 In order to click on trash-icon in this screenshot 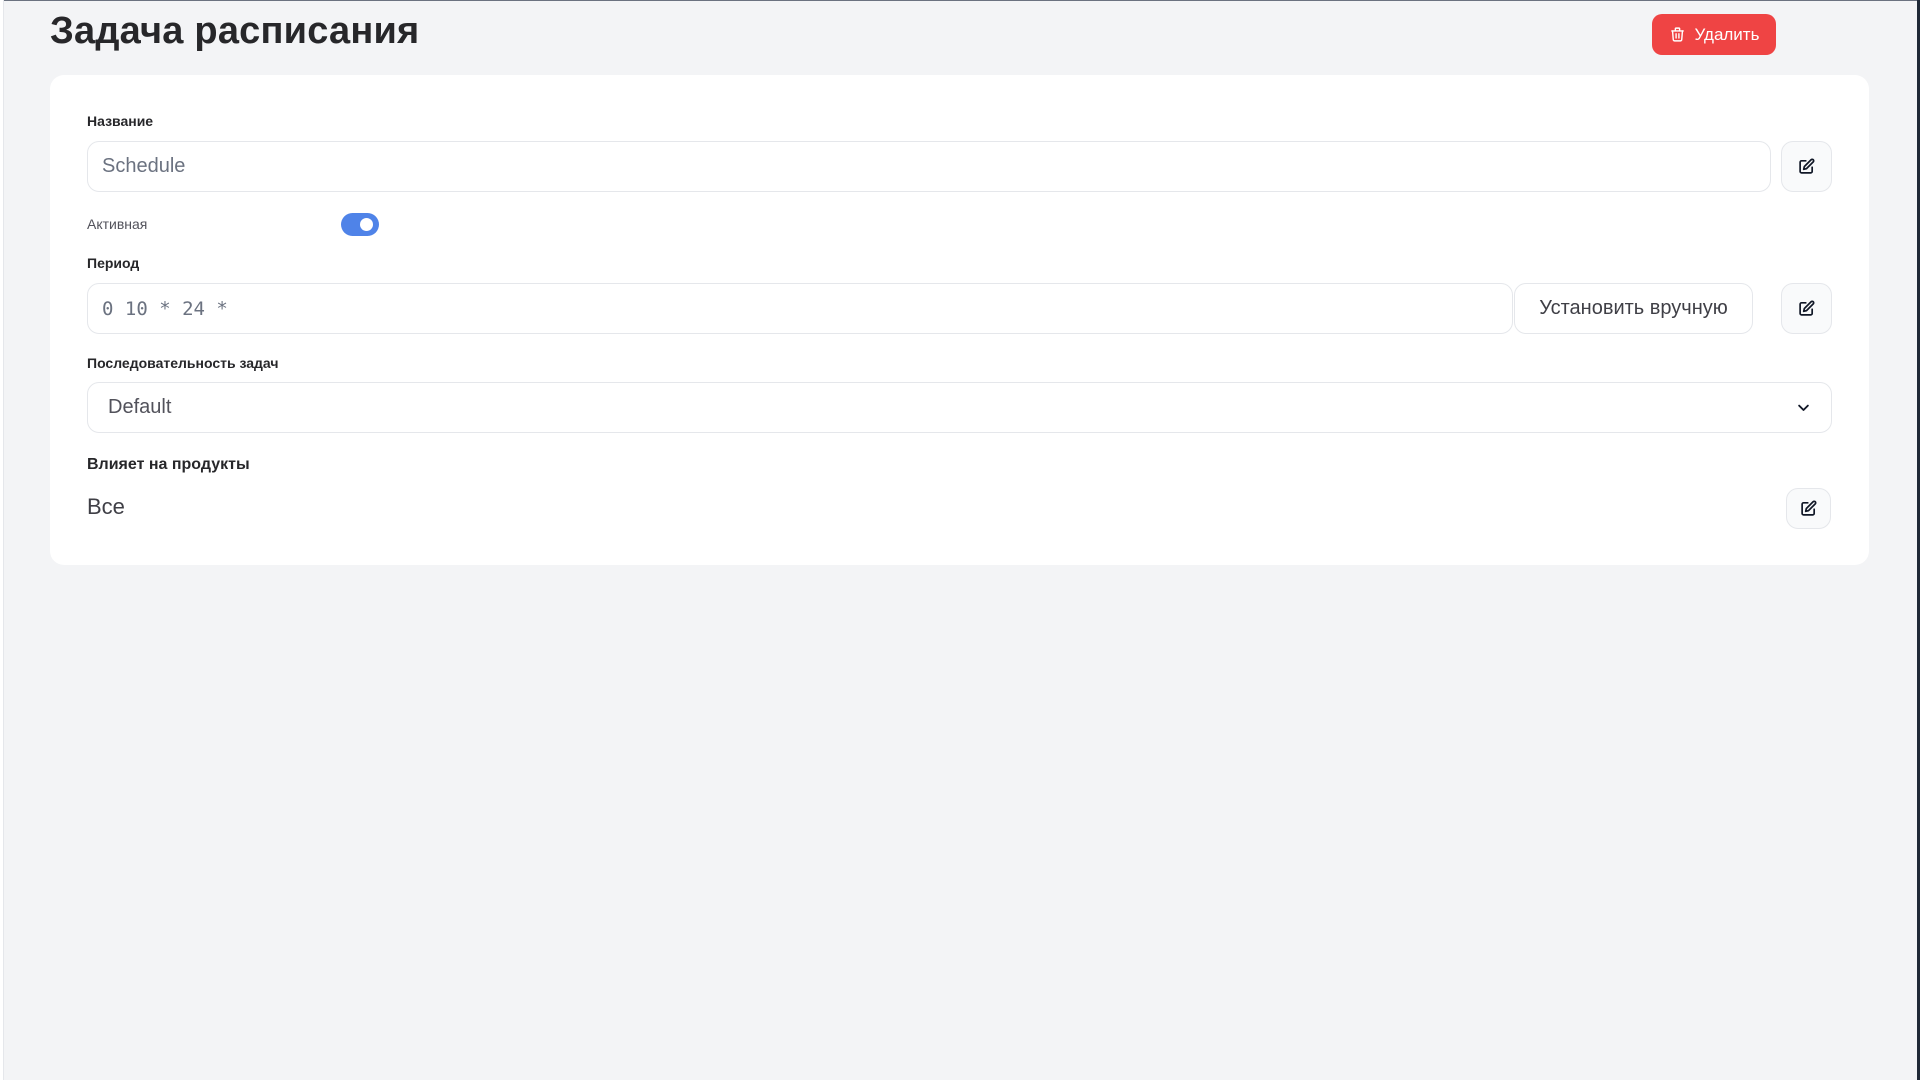, I will do `click(1677, 34)`.